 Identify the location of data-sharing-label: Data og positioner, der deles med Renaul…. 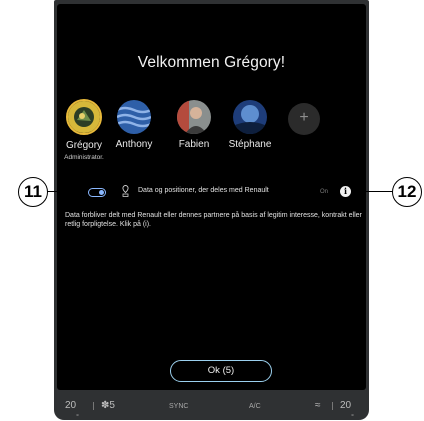
(203, 190).